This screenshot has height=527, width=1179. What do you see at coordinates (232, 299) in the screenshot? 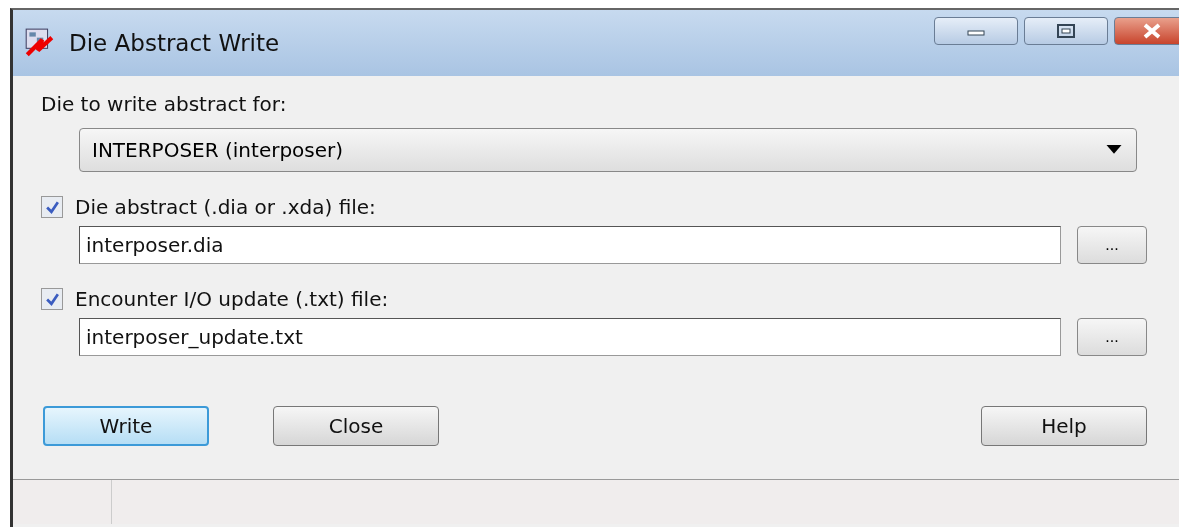
I see `checkbox-label: Encounter I/O update (.txt) file:` at bounding box center [232, 299].